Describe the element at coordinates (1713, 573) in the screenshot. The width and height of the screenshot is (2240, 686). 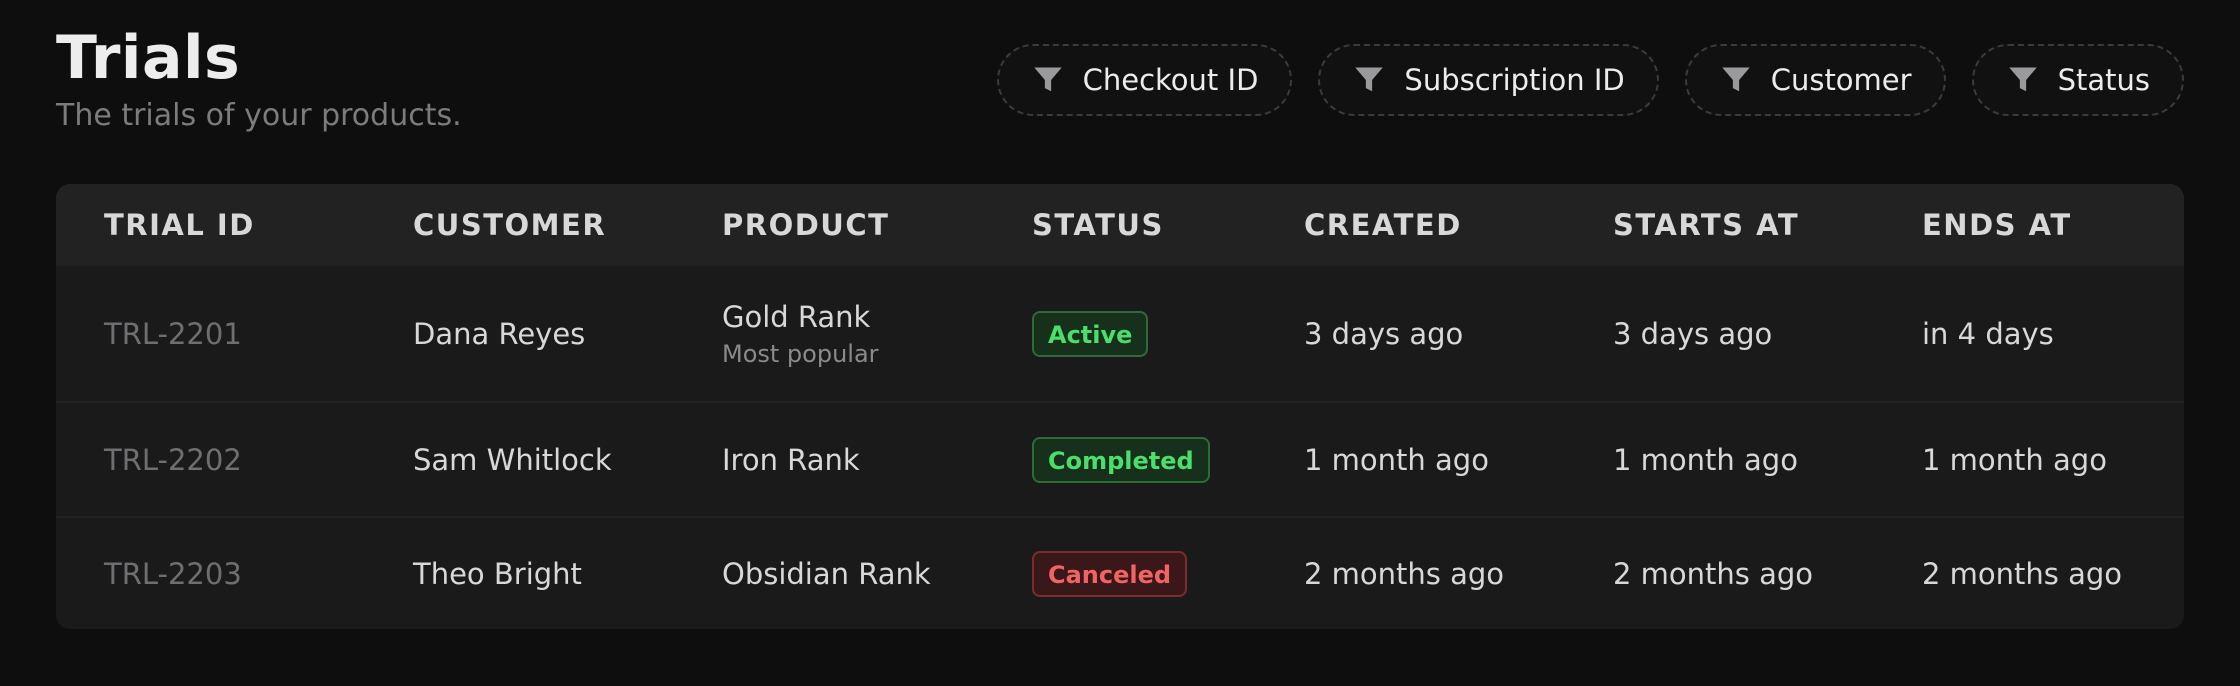
I see `starts-at-date: 2 months ago` at that location.